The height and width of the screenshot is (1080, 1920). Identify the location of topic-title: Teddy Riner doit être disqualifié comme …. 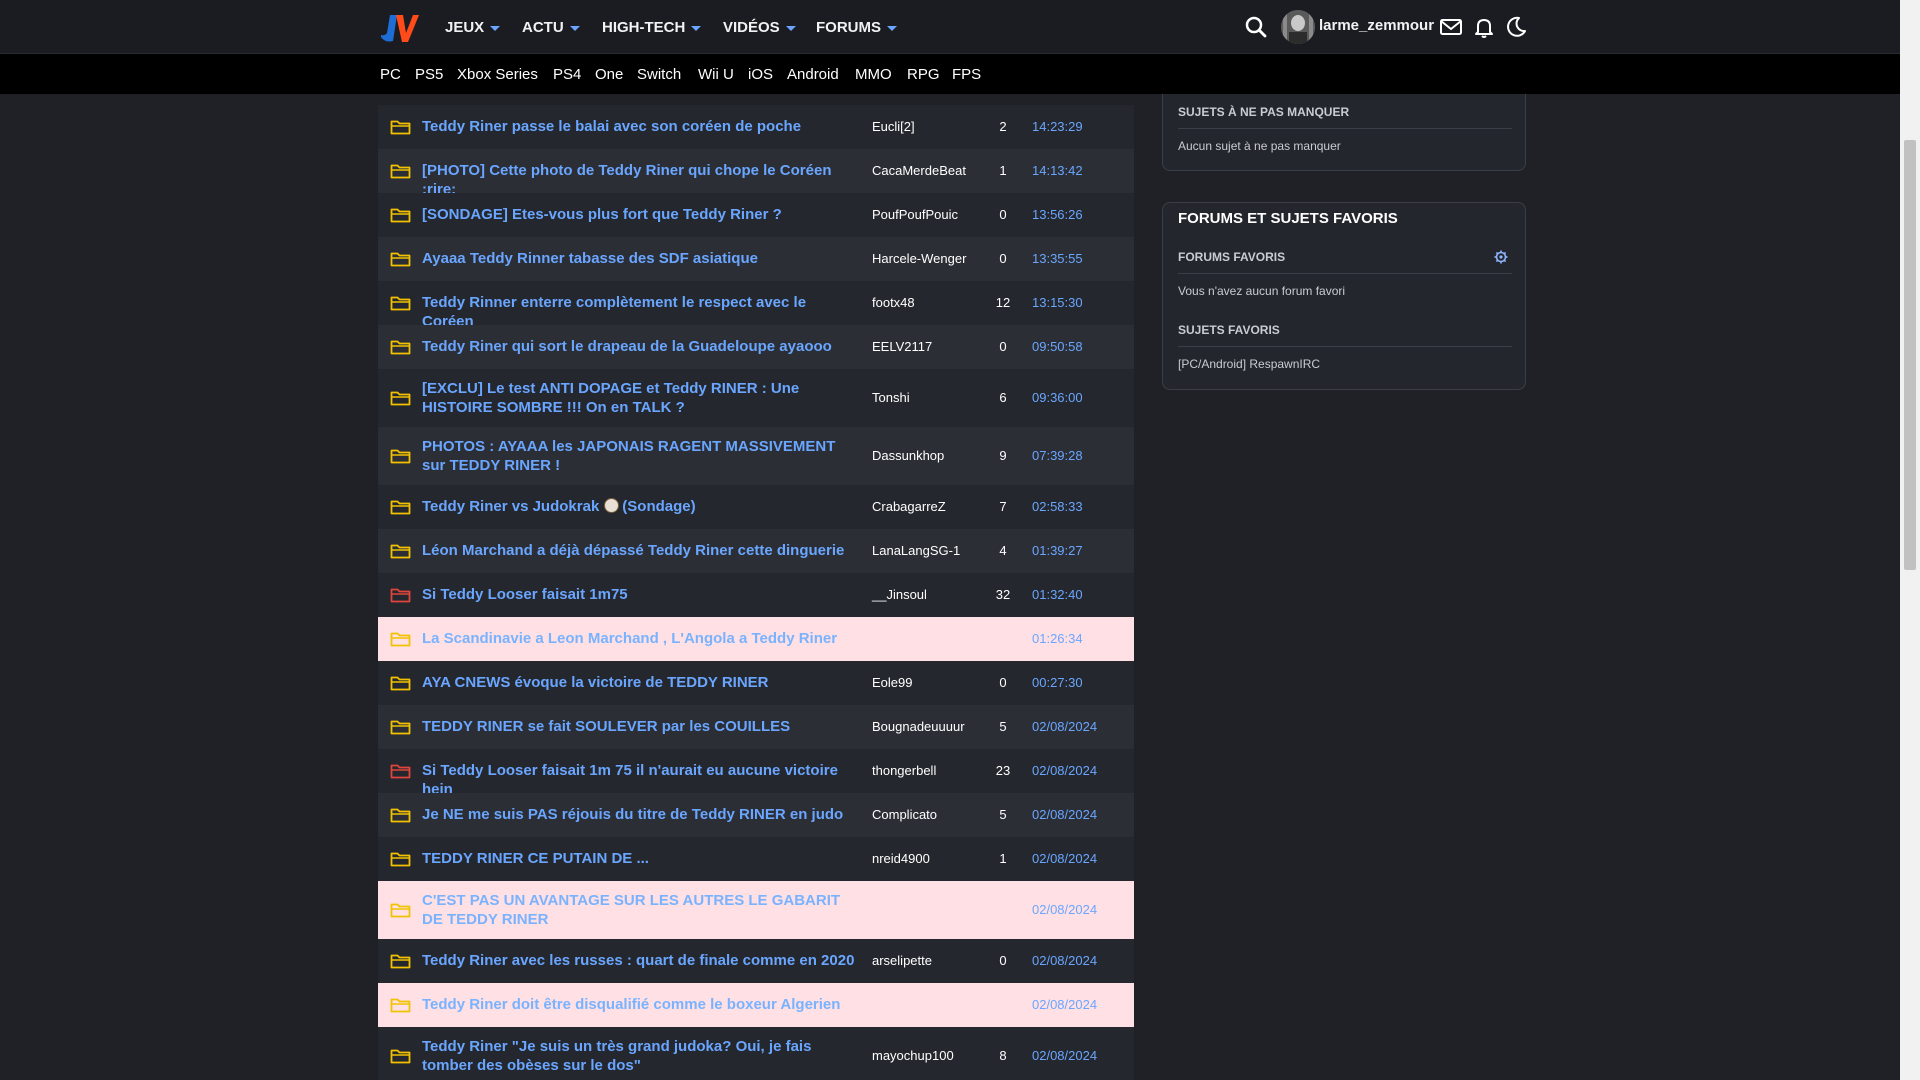
(641, 1004).